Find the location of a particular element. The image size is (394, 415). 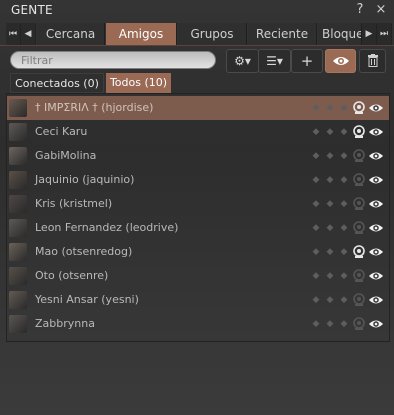

subtab-online: Conectados (0) is located at coordinates (57, 83).